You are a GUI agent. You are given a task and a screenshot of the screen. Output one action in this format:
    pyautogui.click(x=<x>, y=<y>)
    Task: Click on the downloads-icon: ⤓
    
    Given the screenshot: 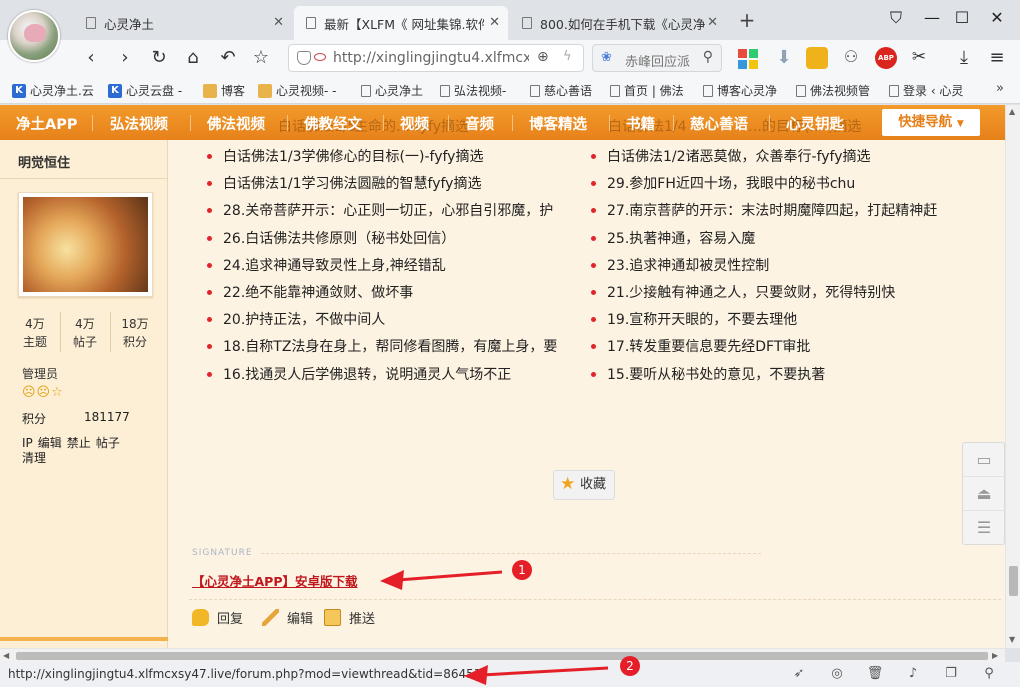 What is the action you would take?
    pyautogui.click(x=964, y=58)
    